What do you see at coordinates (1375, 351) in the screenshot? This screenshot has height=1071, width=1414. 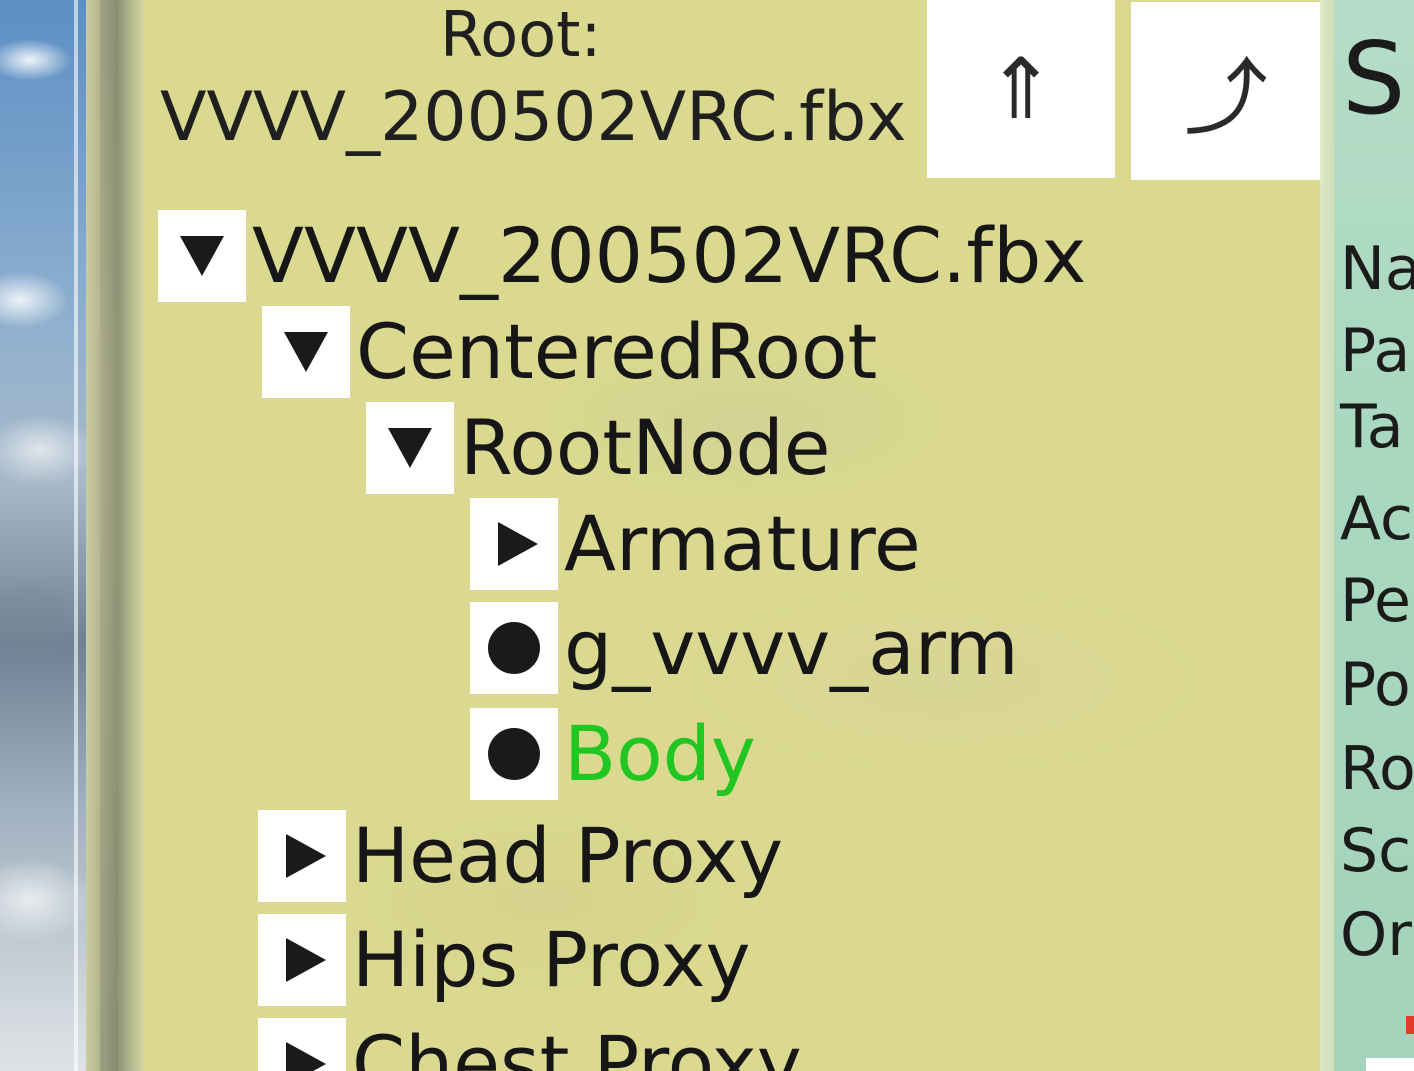 I see `inspector-field-label: Pa` at bounding box center [1375, 351].